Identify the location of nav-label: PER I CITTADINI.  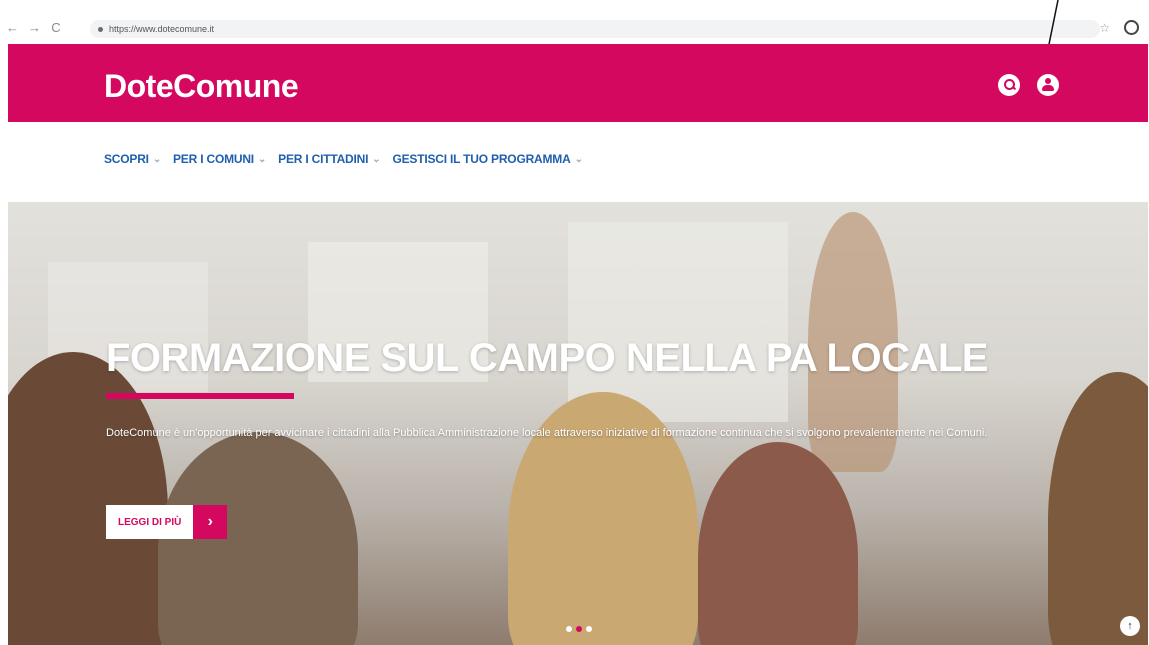
(323, 159).